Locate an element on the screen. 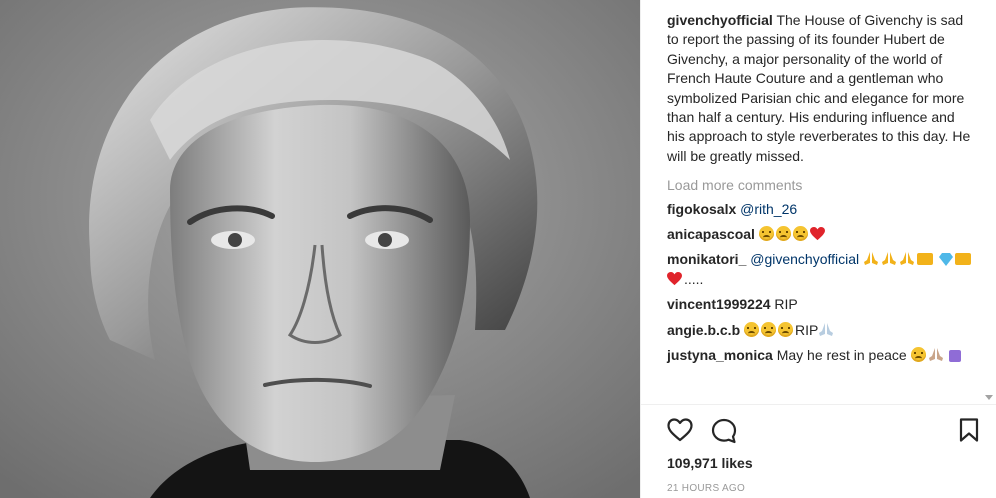 This screenshot has width=996, height=498. comment-text: May he rest in peace is located at coordinates (841, 355).